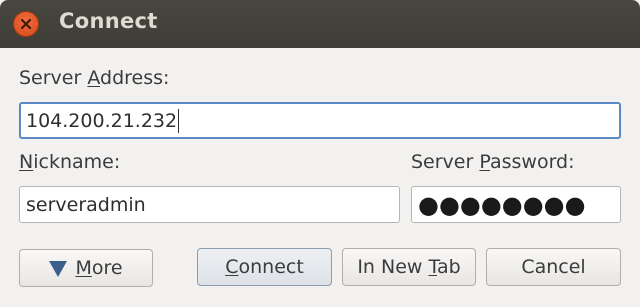  Describe the element at coordinates (102, 120) in the screenshot. I see `server-address-value: 104.200.21.232` at that location.